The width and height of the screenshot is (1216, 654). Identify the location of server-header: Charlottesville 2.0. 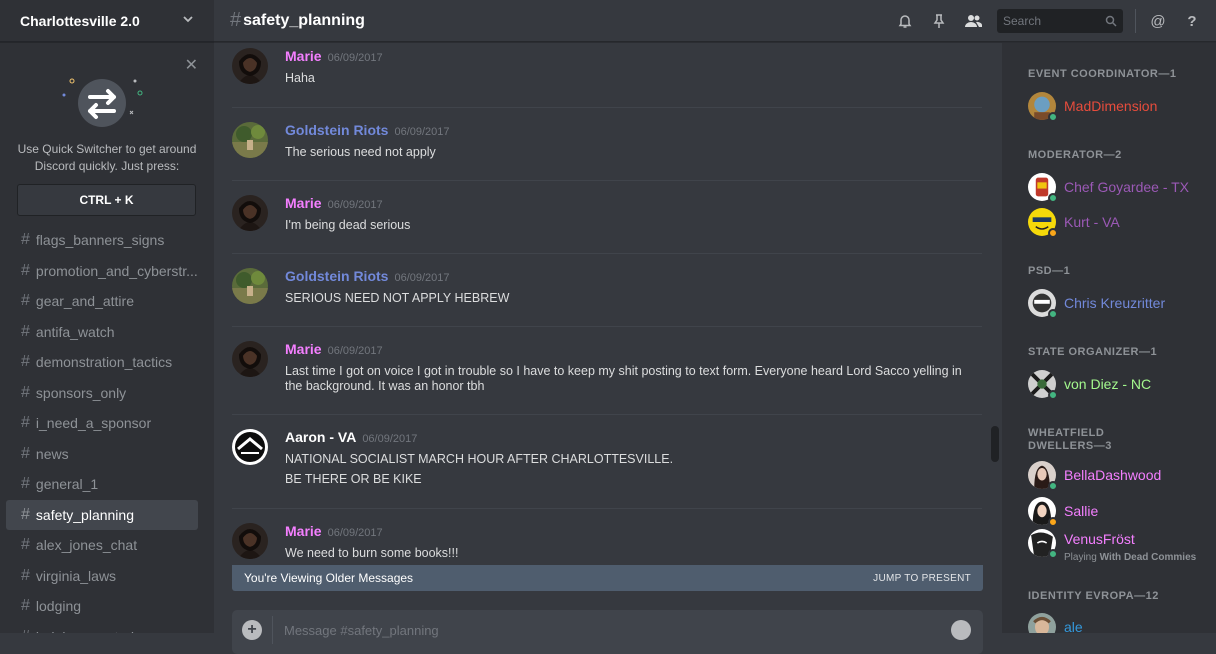
(107, 21).